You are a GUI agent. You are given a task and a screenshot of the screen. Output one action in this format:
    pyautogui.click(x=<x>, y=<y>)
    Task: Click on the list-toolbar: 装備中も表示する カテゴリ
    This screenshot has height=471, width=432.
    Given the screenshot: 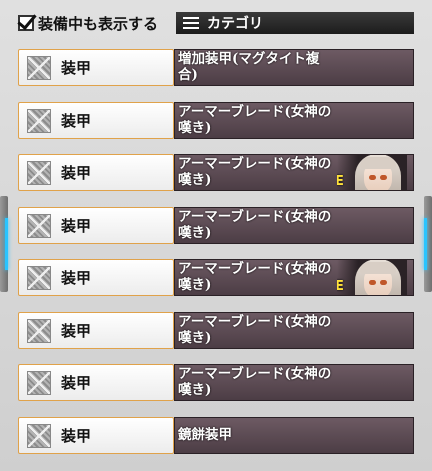 What is the action you would take?
    pyautogui.click(x=216, y=22)
    